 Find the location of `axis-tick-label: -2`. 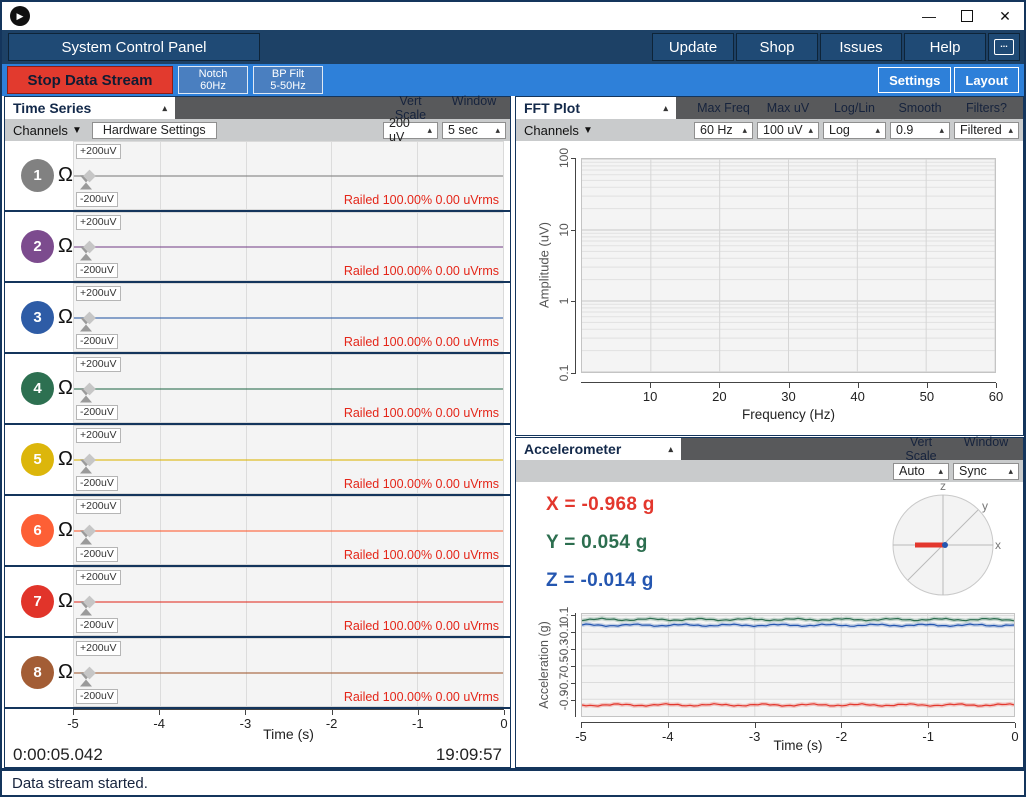

axis-tick-label: -2 is located at coordinates (841, 736).